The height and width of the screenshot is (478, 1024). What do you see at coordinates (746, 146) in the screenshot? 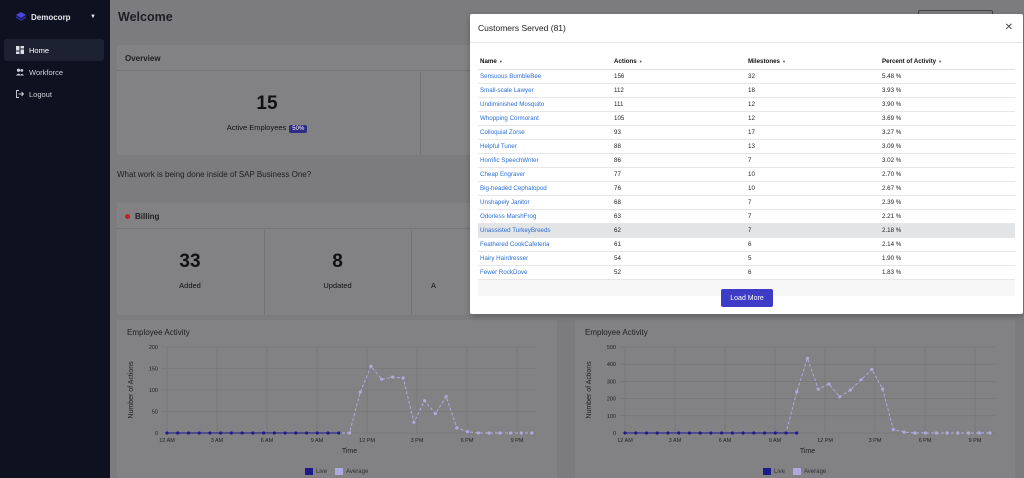
I see `table-row: Helpful Tuner 88 13 3.09 %` at bounding box center [746, 146].